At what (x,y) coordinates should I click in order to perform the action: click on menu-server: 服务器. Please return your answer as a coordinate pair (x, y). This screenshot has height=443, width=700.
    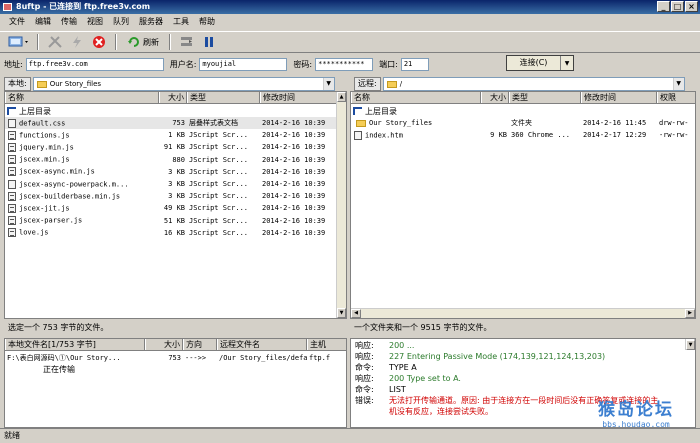
    Looking at the image, I should click on (151, 22).